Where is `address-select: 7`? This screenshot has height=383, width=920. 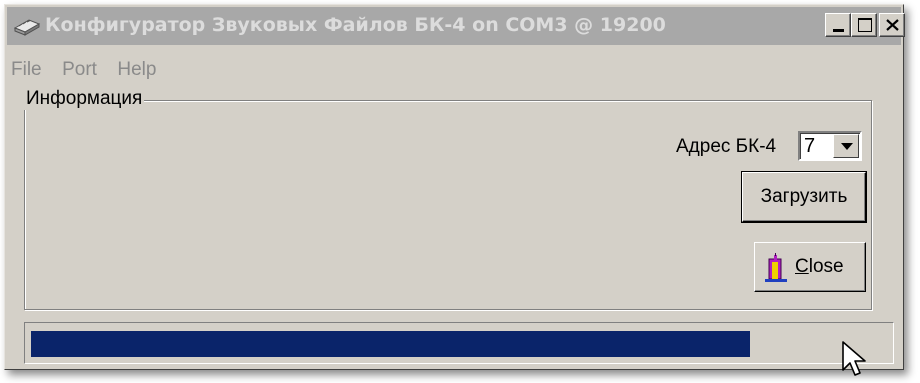
address-select: 7 is located at coordinates (830, 146).